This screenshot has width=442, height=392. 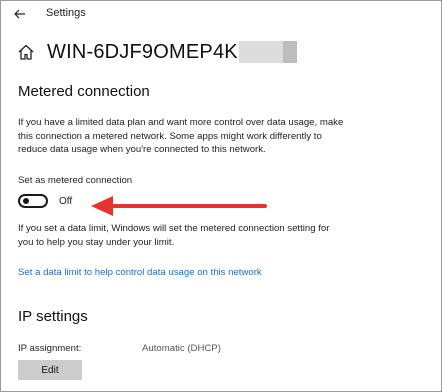 I want to click on ip-assignment-value: Automatic (DHCP), so click(x=181, y=348).